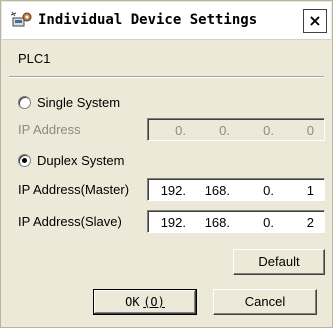  What do you see at coordinates (49, 129) in the screenshot?
I see `ip-address-label: IP Address` at bounding box center [49, 129].